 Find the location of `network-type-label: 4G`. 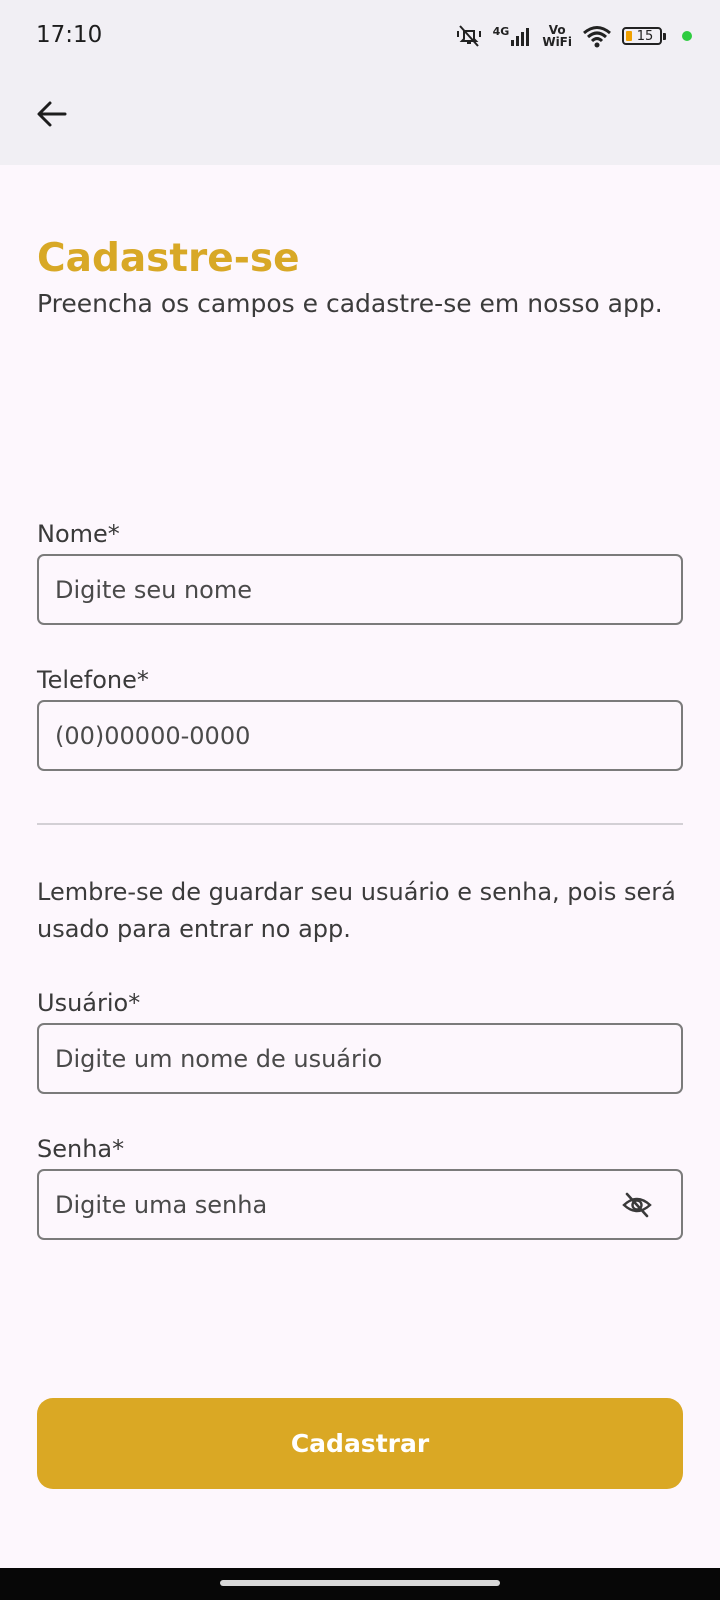

network-type-label: 4G is located at coordinates (501, 31).